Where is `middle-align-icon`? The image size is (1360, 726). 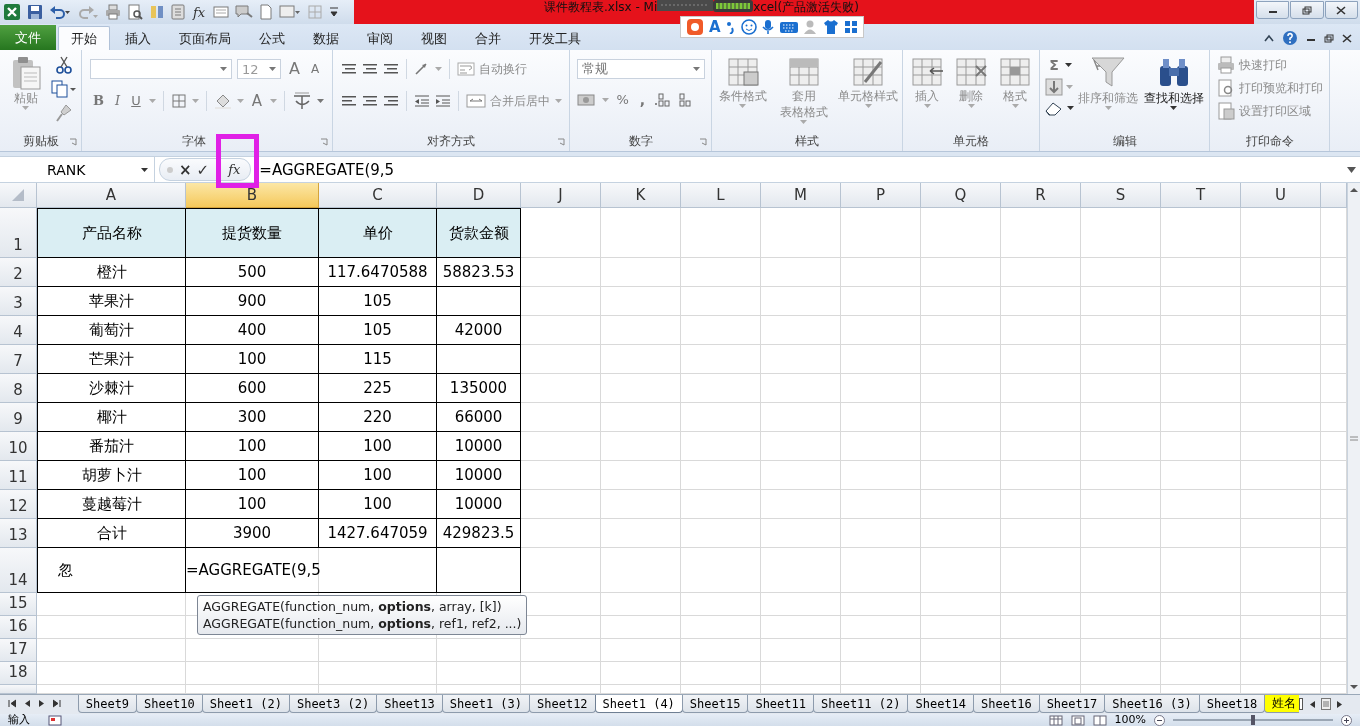 middle-align-icon is located at coordinates (369, 69).